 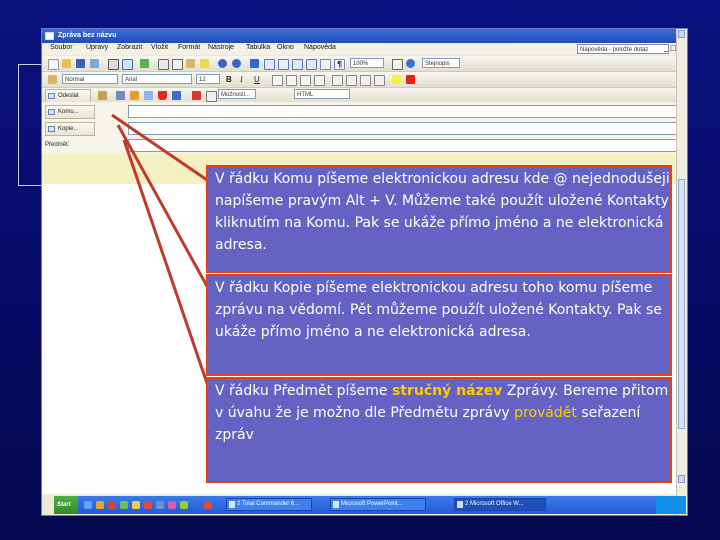 I want to click on callout-subject-emphasis: stručný název, so click(x=447, y=391).